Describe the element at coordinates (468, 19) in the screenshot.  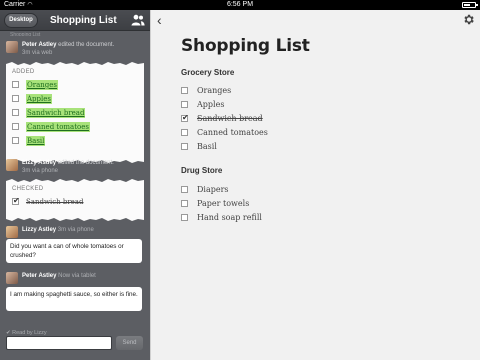
I see `gear-icon` at that location.